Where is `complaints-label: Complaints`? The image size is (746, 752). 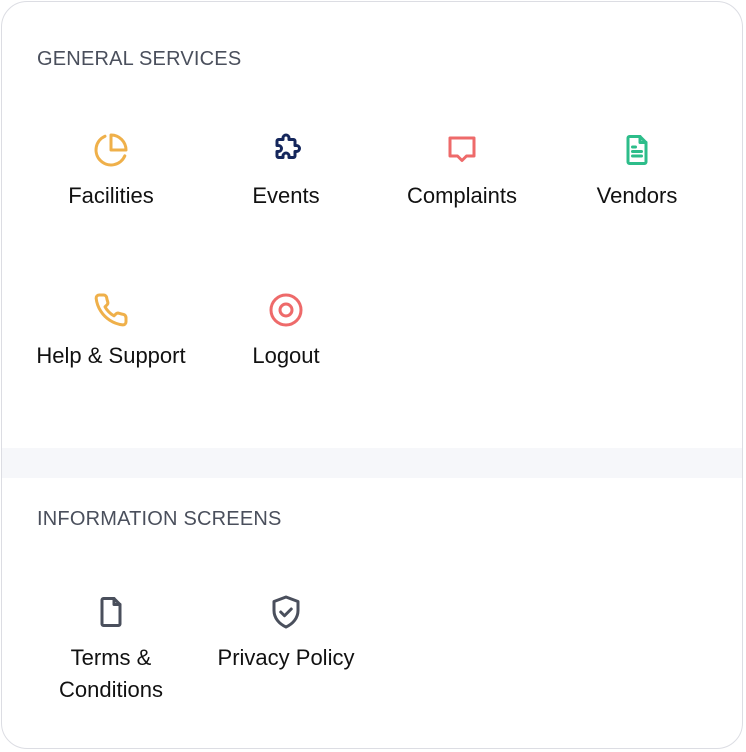
complaints-label: Complaints is located at coordinates (462, 195).